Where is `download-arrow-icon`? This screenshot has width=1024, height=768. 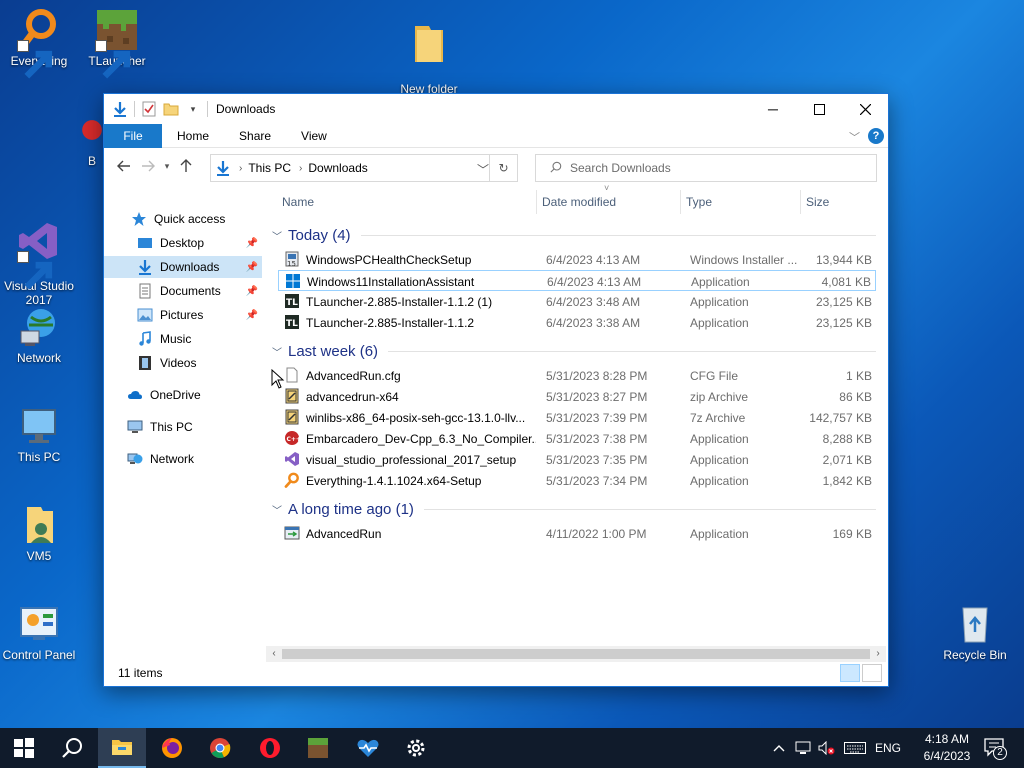 download-arrow-icon is located at coordinates (120, 109).